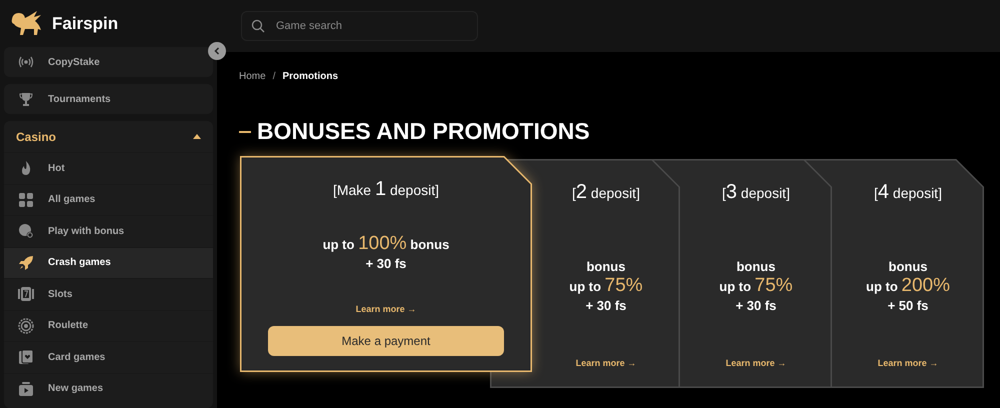 The image size is (1000, 408). I want to click on card-title: [Make 1 deposit], so click(386, 189).